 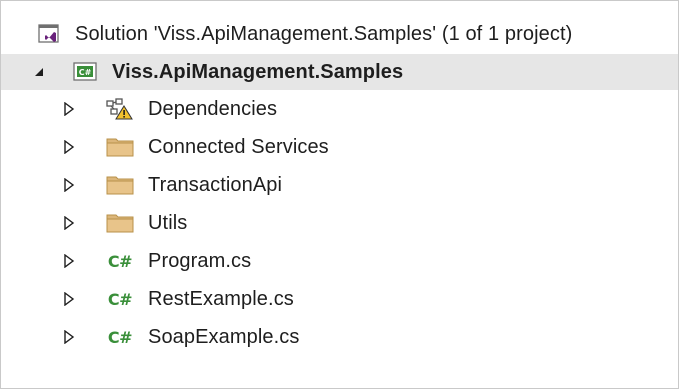 I want to click on project-label: Viss.ApiManagement.Samples, so click(x=258, y=72).